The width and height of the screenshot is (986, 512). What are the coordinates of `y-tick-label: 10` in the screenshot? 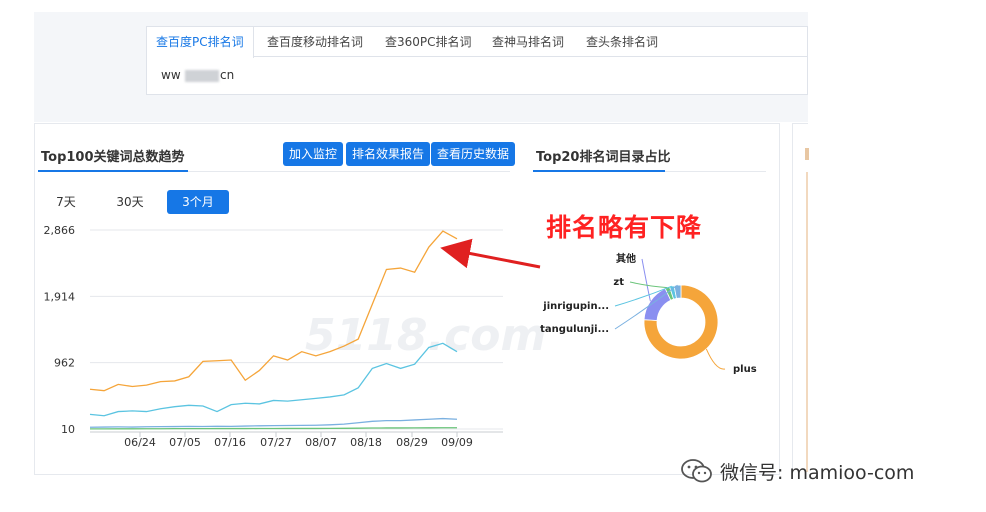 It's located at (68, 429).